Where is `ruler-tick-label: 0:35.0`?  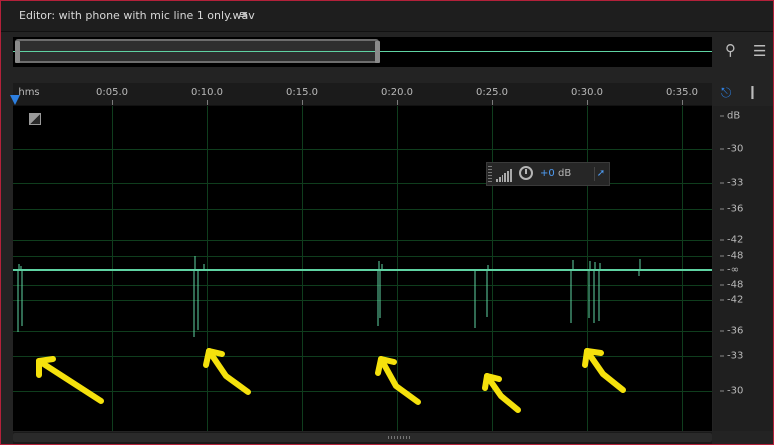
ruler-tick-label: 0:35.0 is located at coordinates (682, 92).